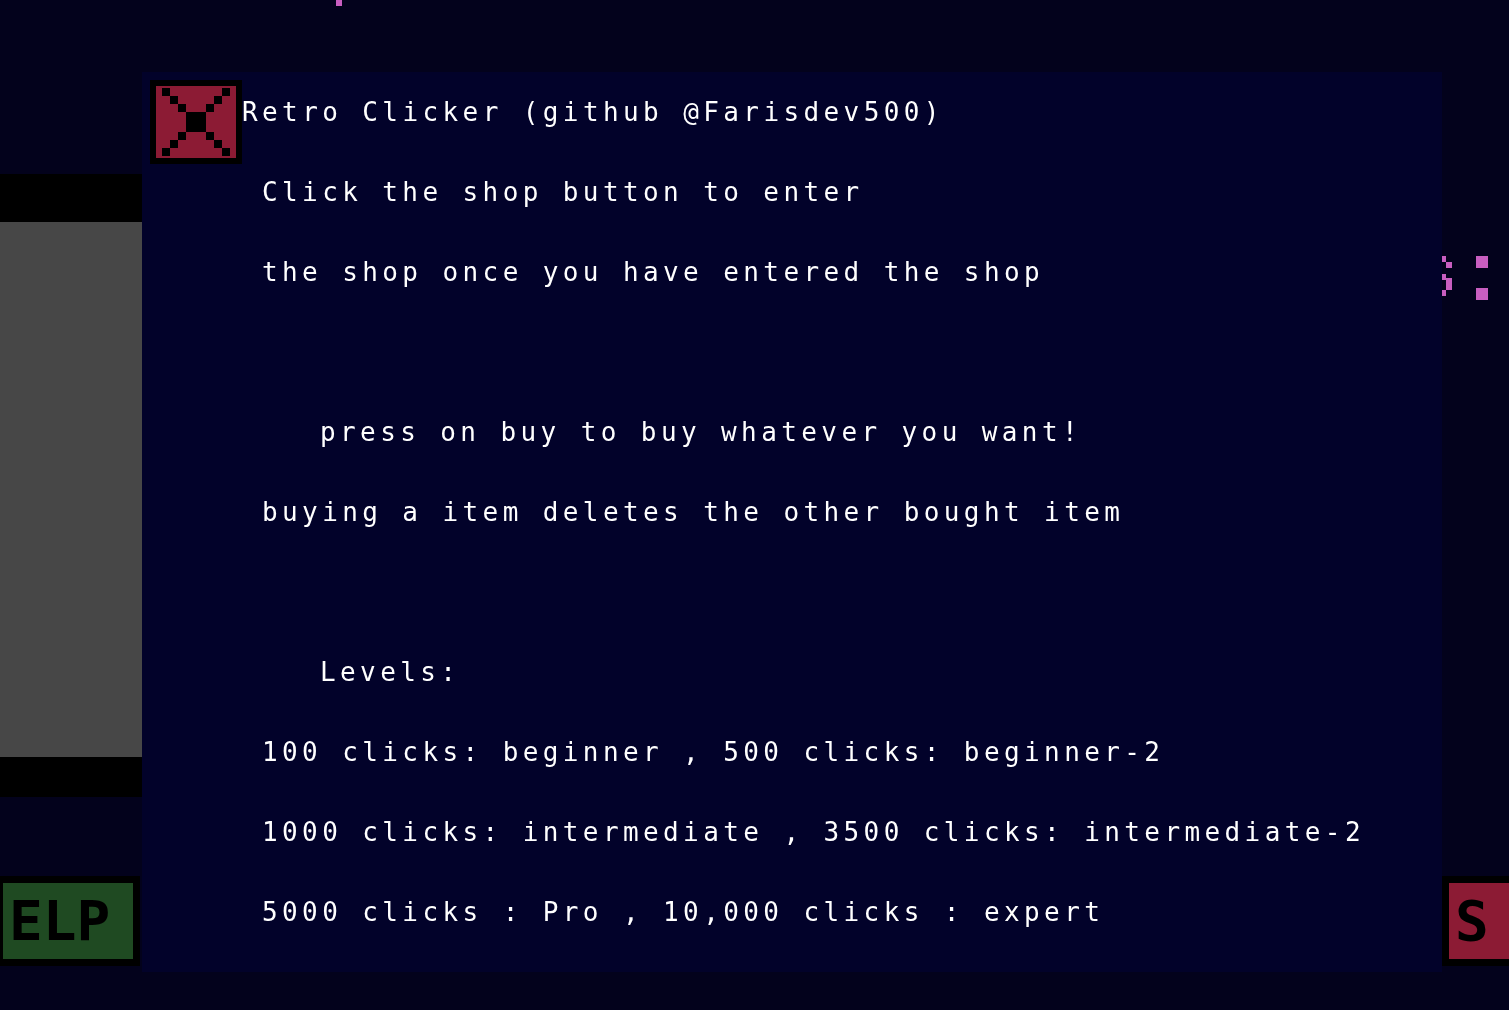  What do you see at coordinates (683, 912) in the screenshot?
I see `help-text: 5000 clicks : Pro , 10,000 clicks : expert` at bounding box center [683, 912].